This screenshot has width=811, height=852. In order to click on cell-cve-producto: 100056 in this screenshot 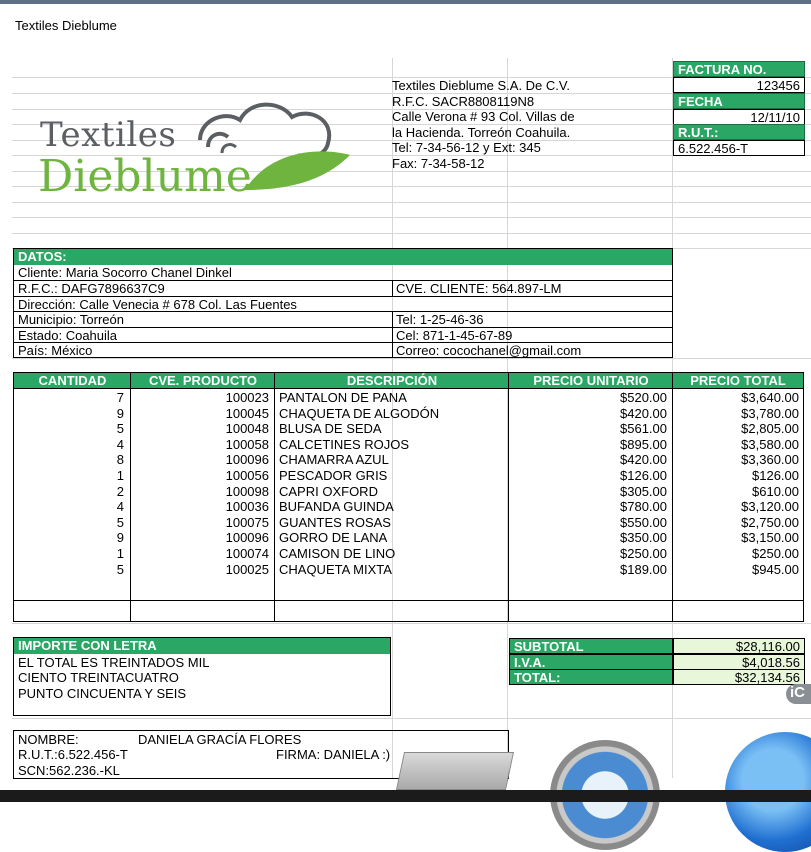, I will do `click(247, 475)`.